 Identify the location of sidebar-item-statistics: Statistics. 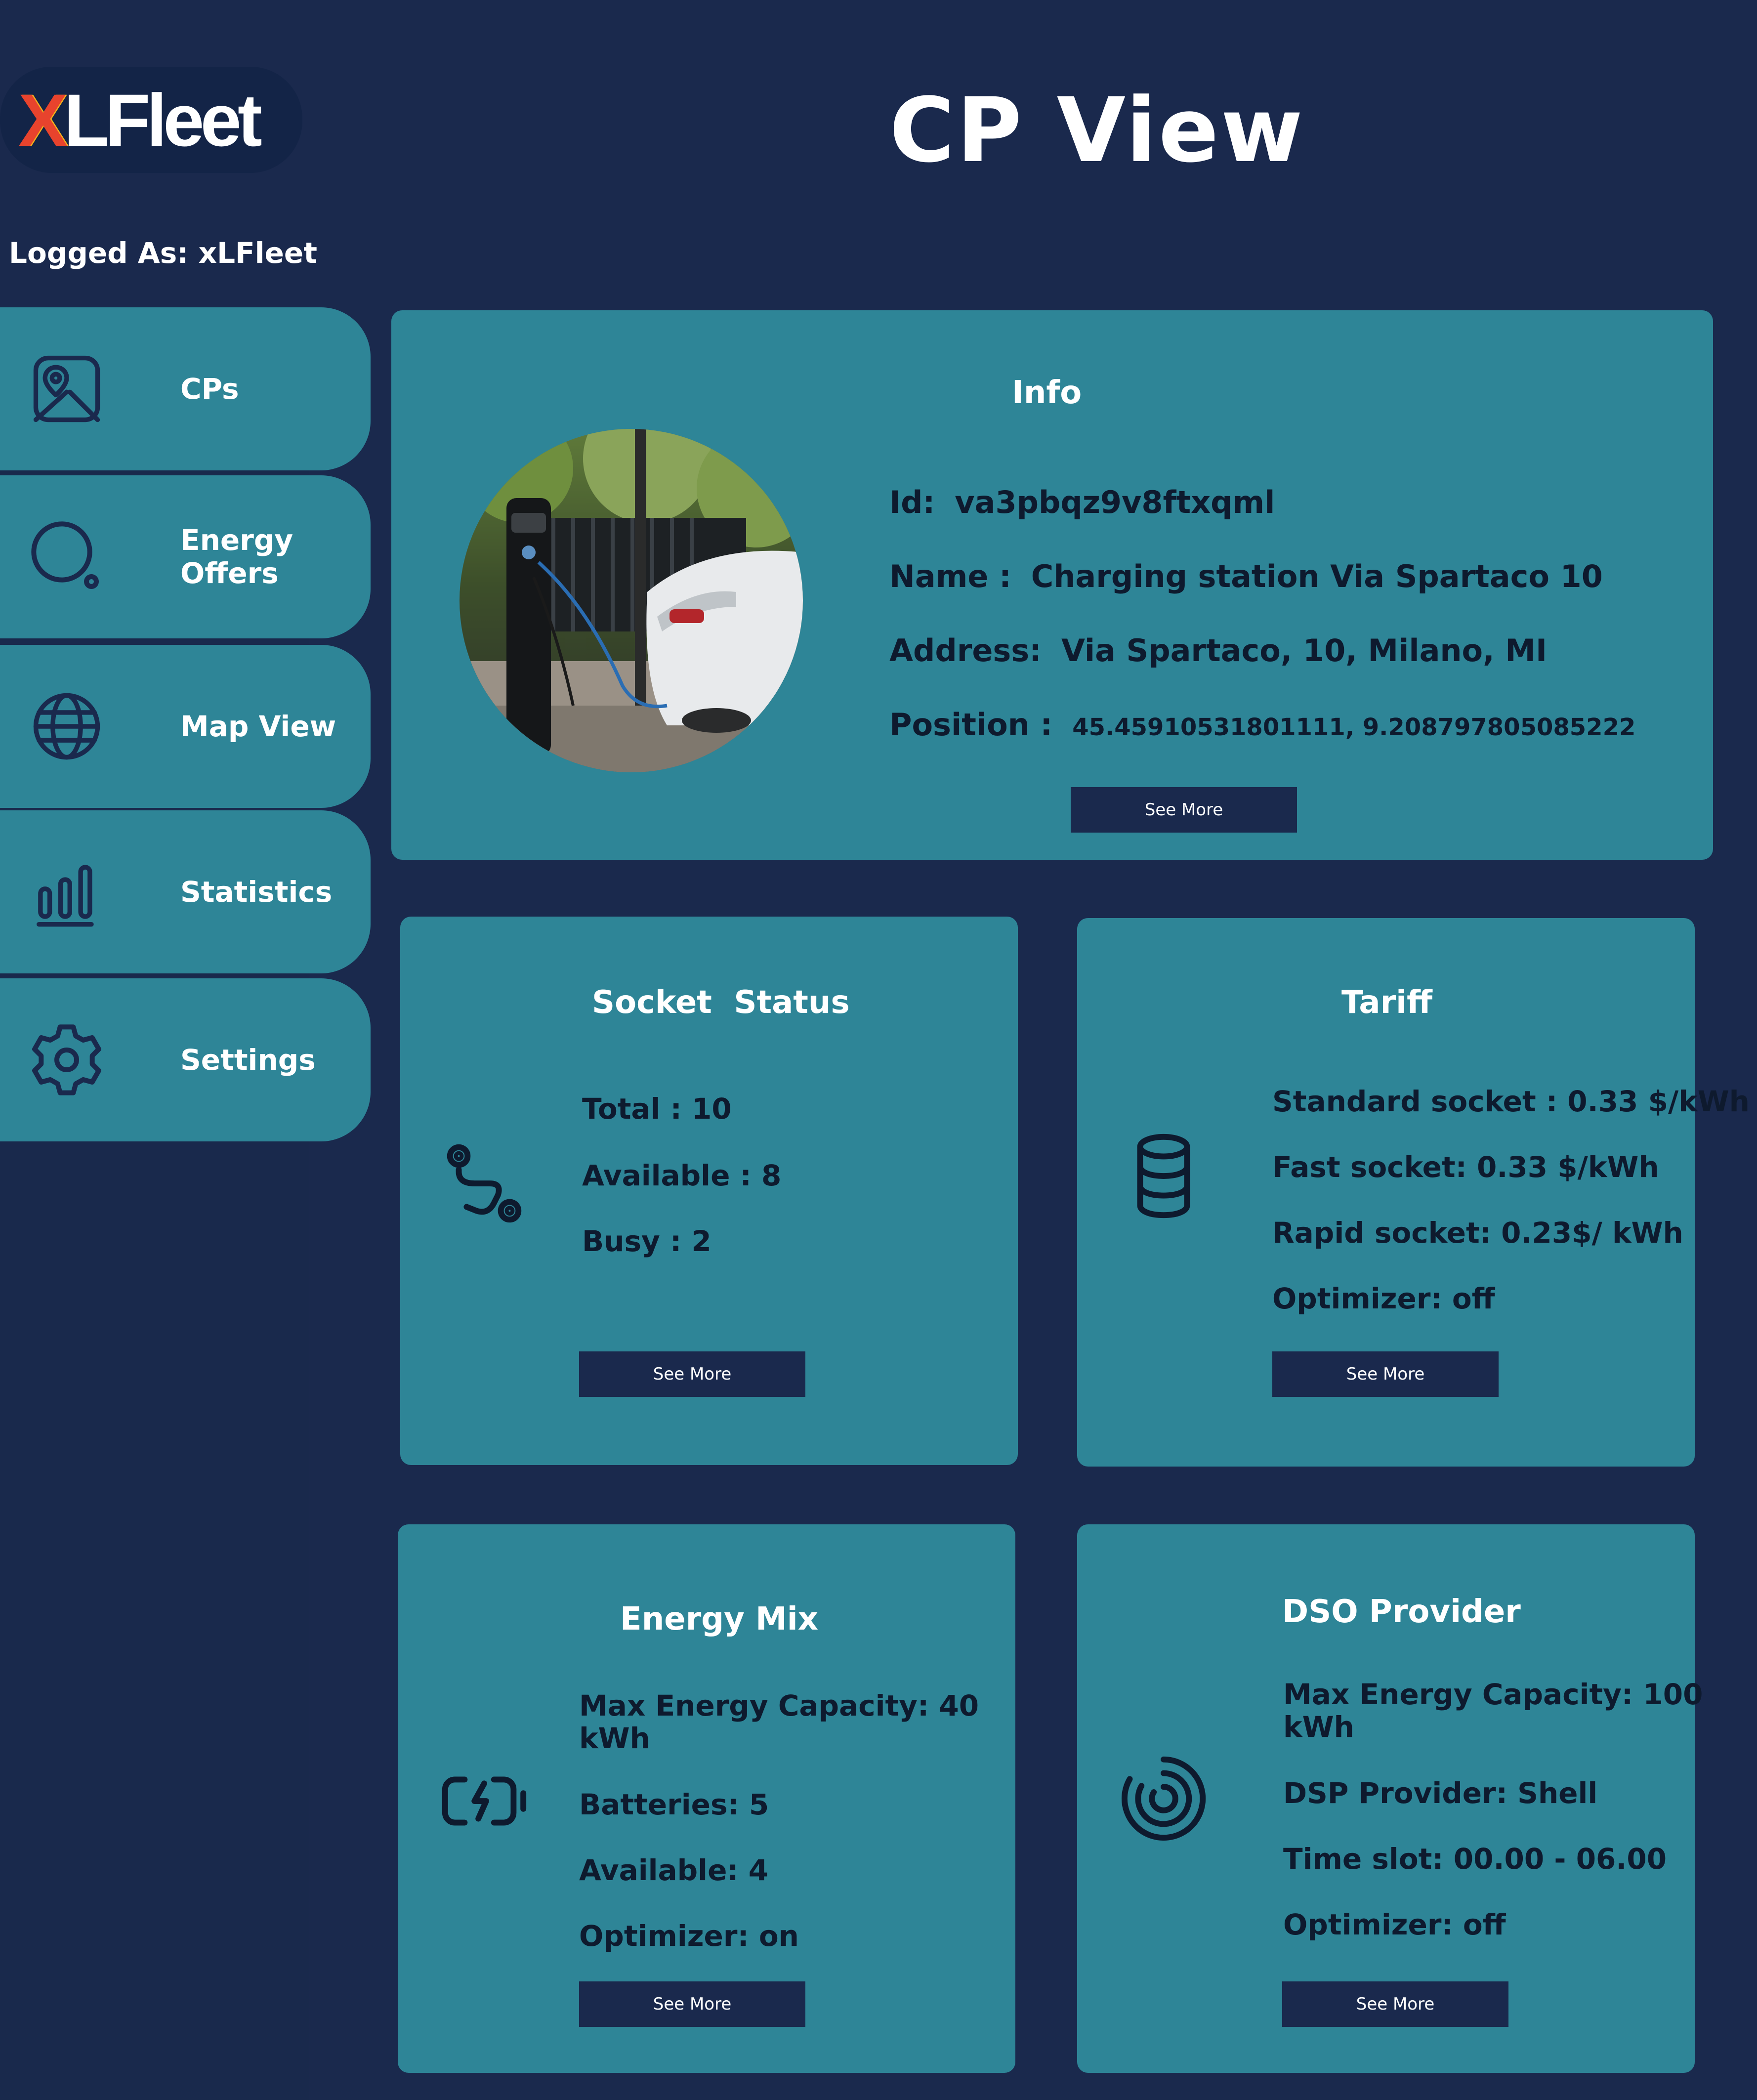
(185, 891).